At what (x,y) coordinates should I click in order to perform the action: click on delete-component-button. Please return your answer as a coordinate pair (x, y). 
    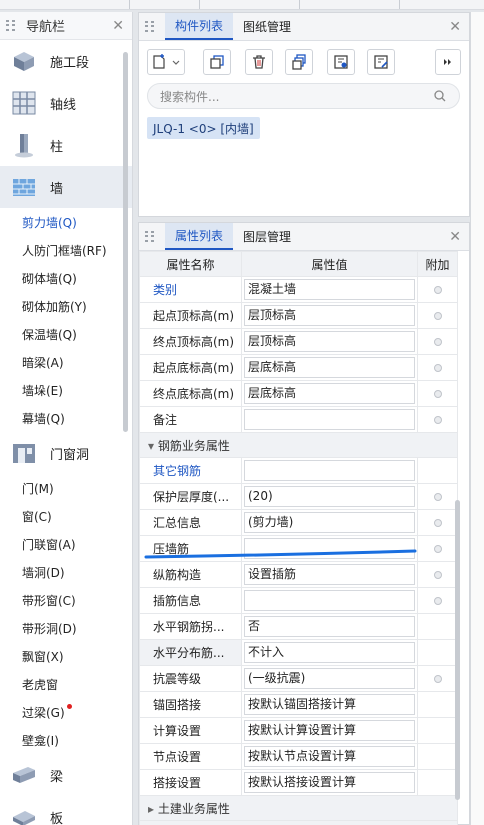
    Looking at the image, I should click on (259, 62).